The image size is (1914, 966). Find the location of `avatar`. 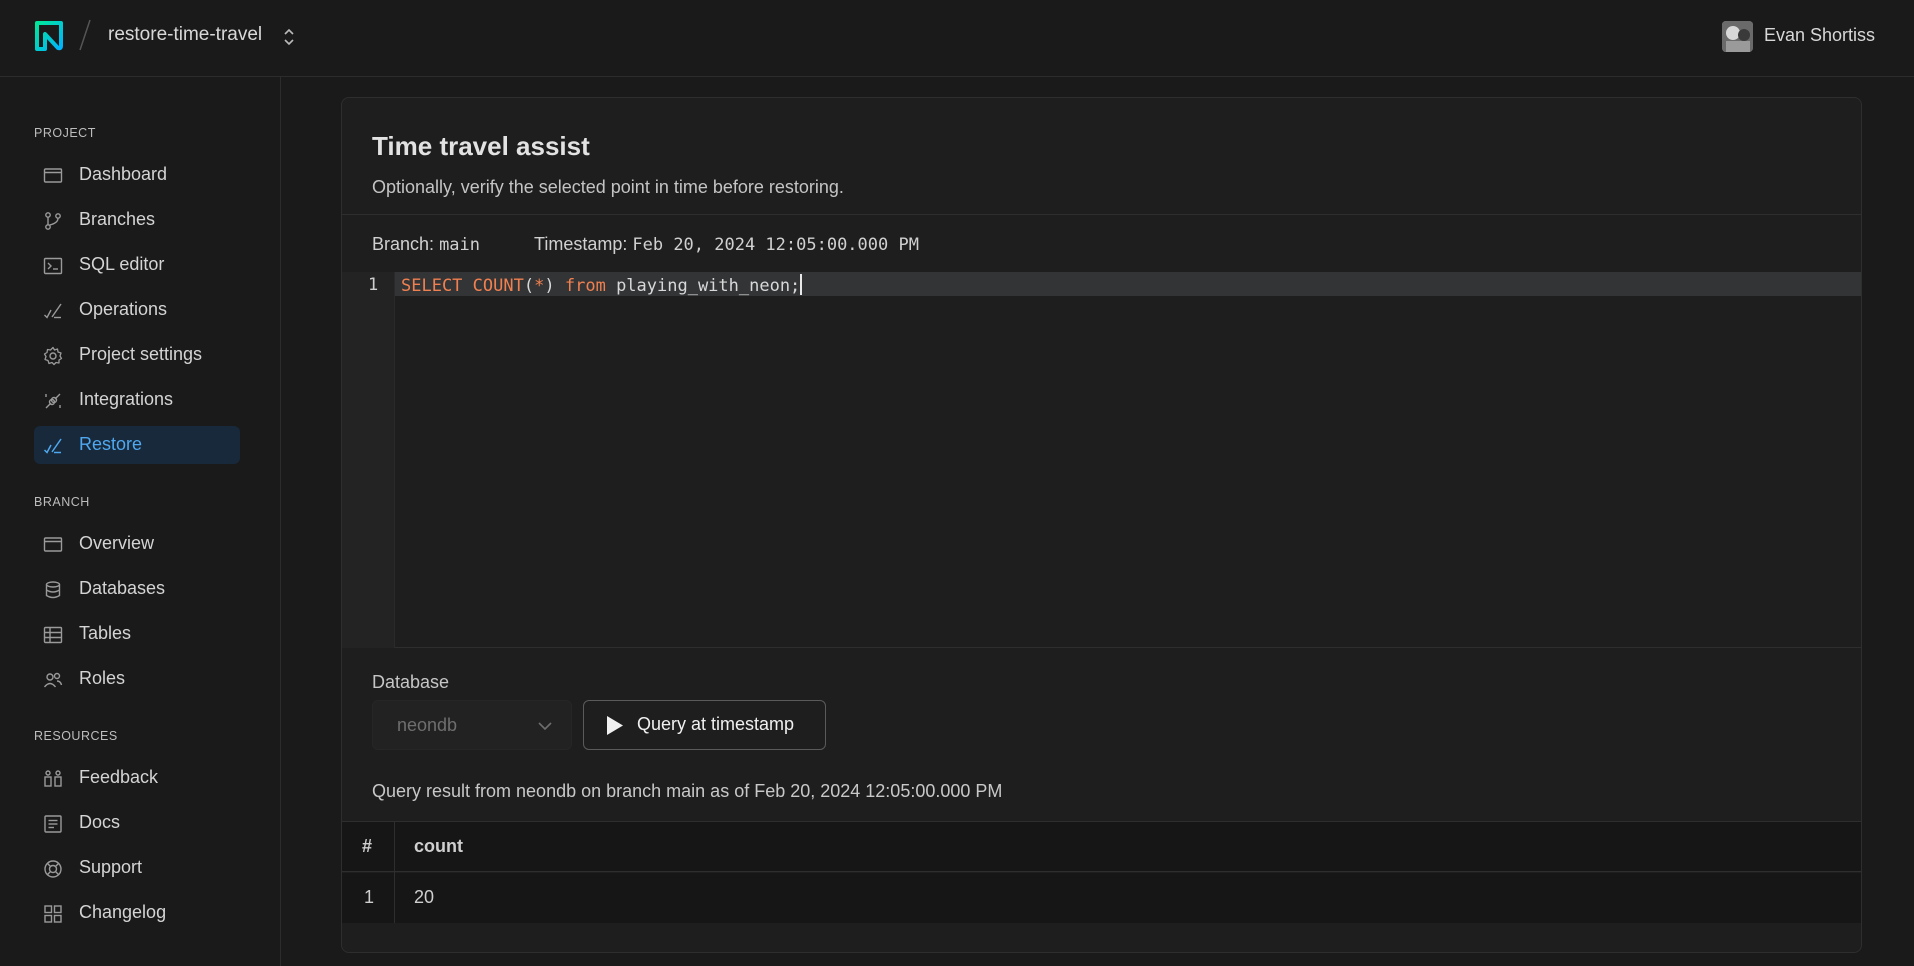

avatar is located at coordinates (1737, 36).